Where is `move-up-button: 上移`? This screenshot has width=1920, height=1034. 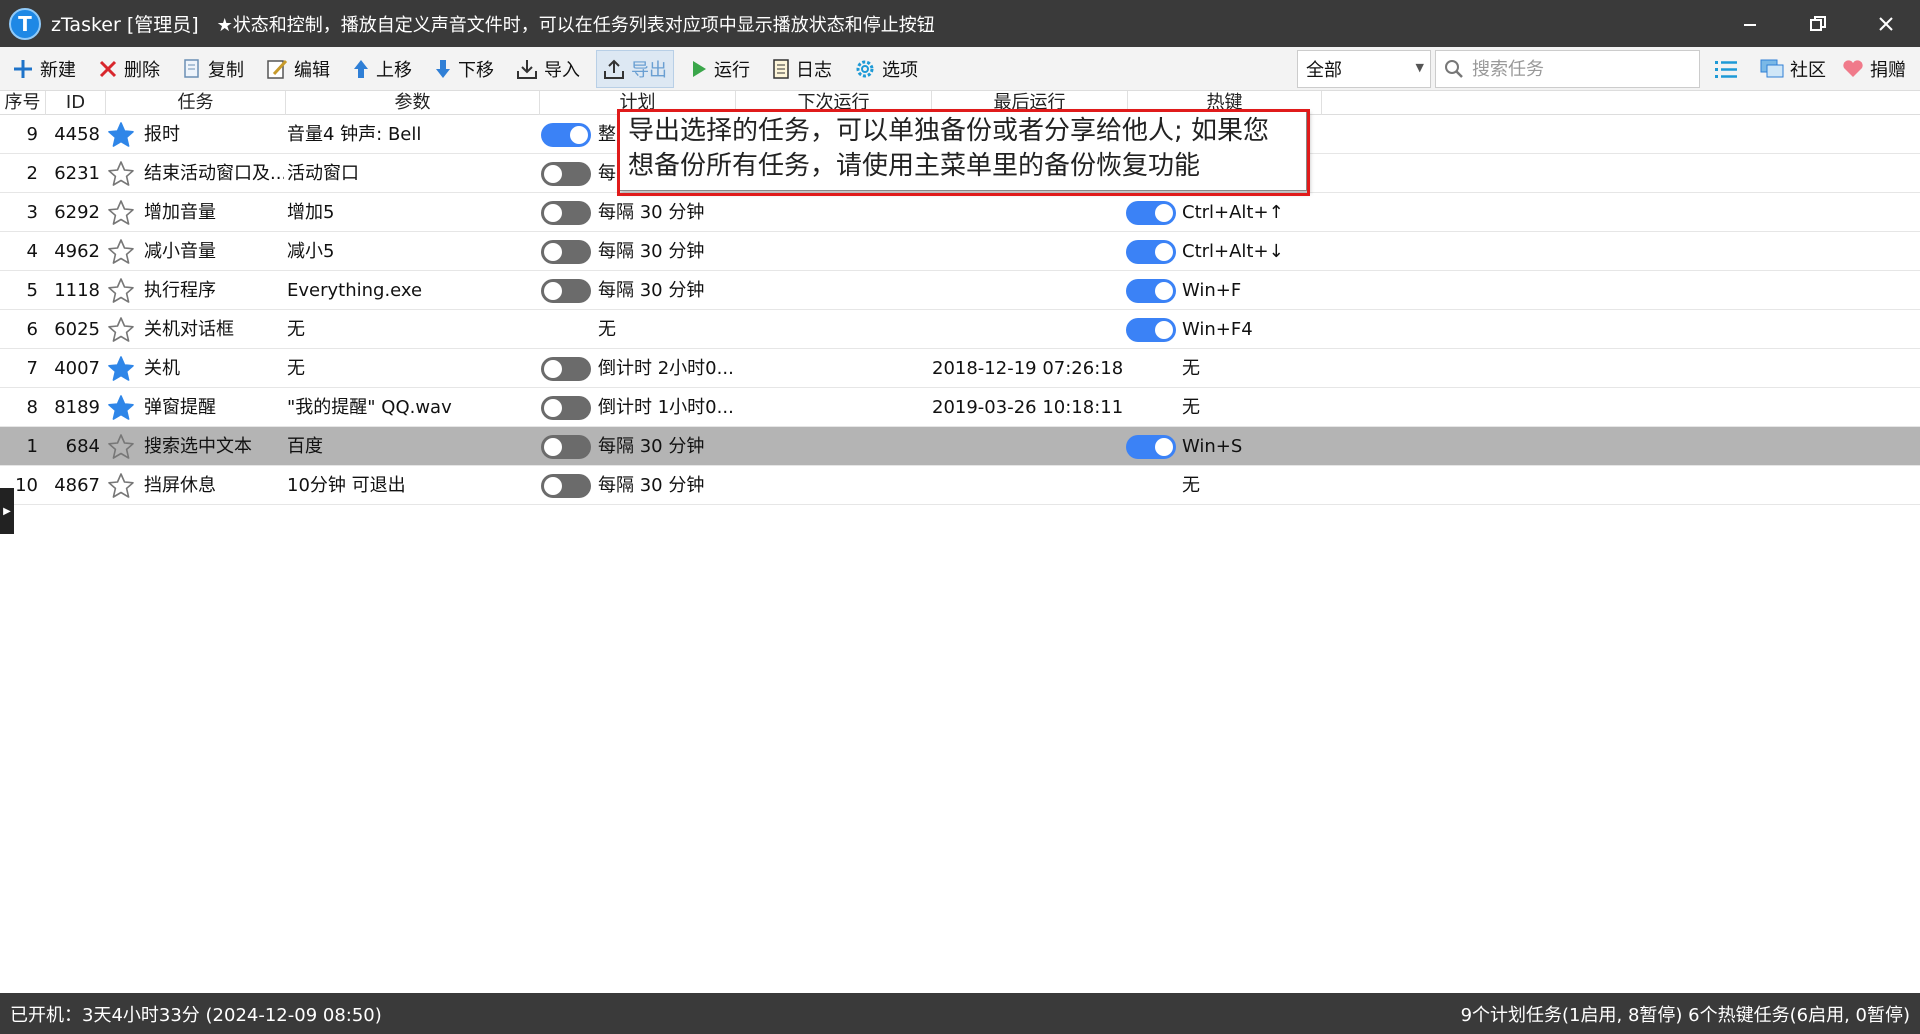 move-up-button: 上移 is located at coordinates (382, 69).